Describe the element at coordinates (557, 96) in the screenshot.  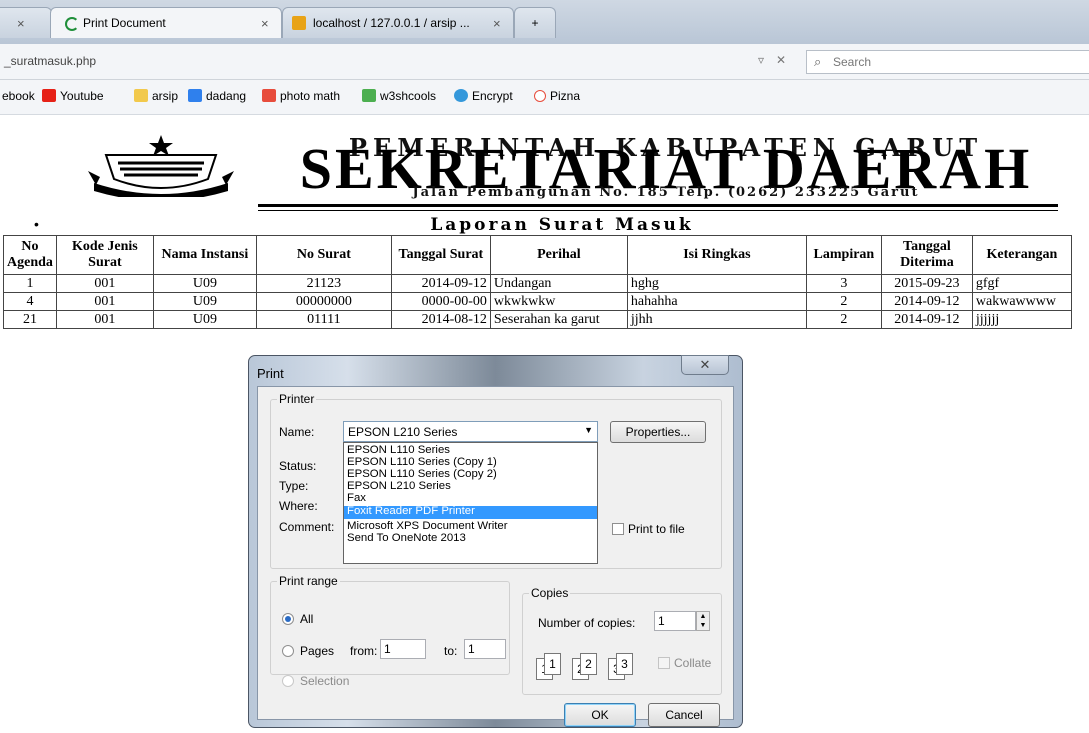
I see `bookmark-pizna: Pizna` at that location.